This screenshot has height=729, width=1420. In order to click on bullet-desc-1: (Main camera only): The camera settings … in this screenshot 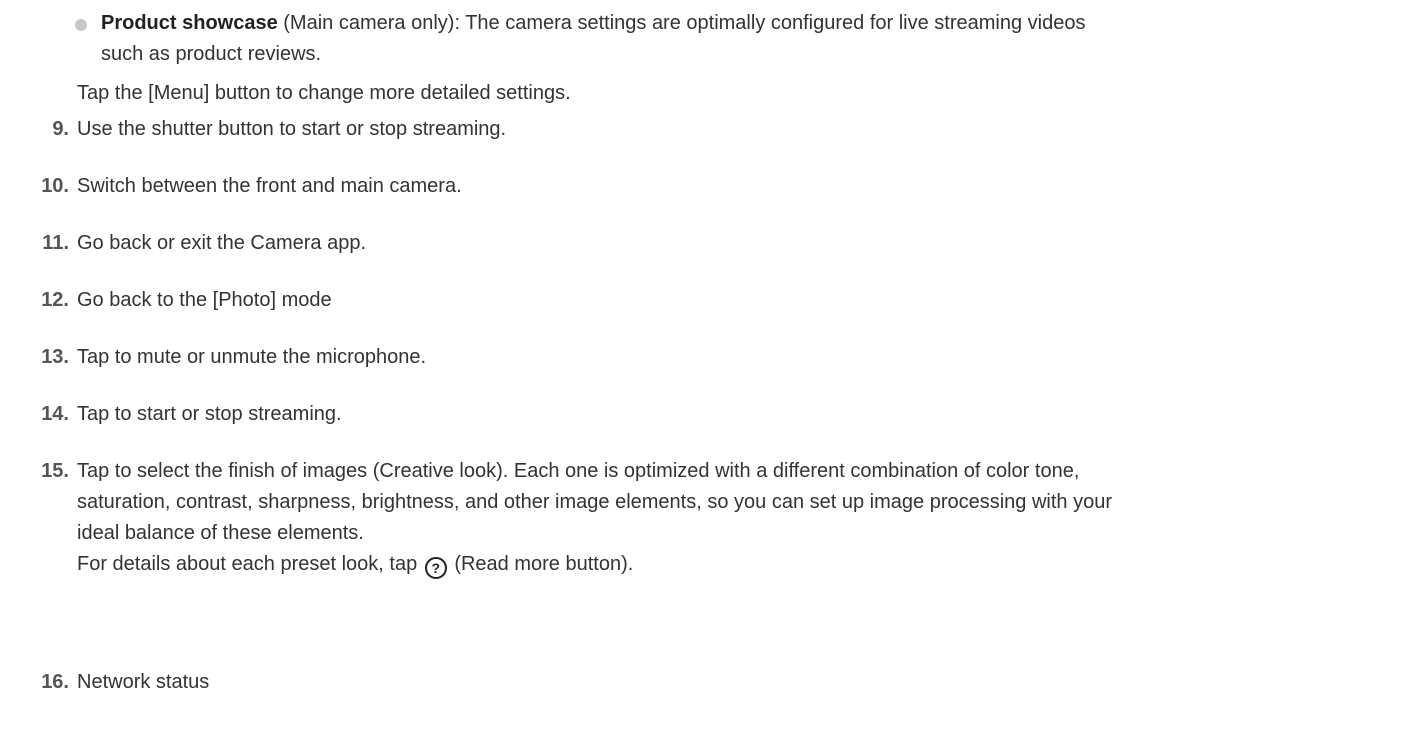, I will do `click(681, 23)`.